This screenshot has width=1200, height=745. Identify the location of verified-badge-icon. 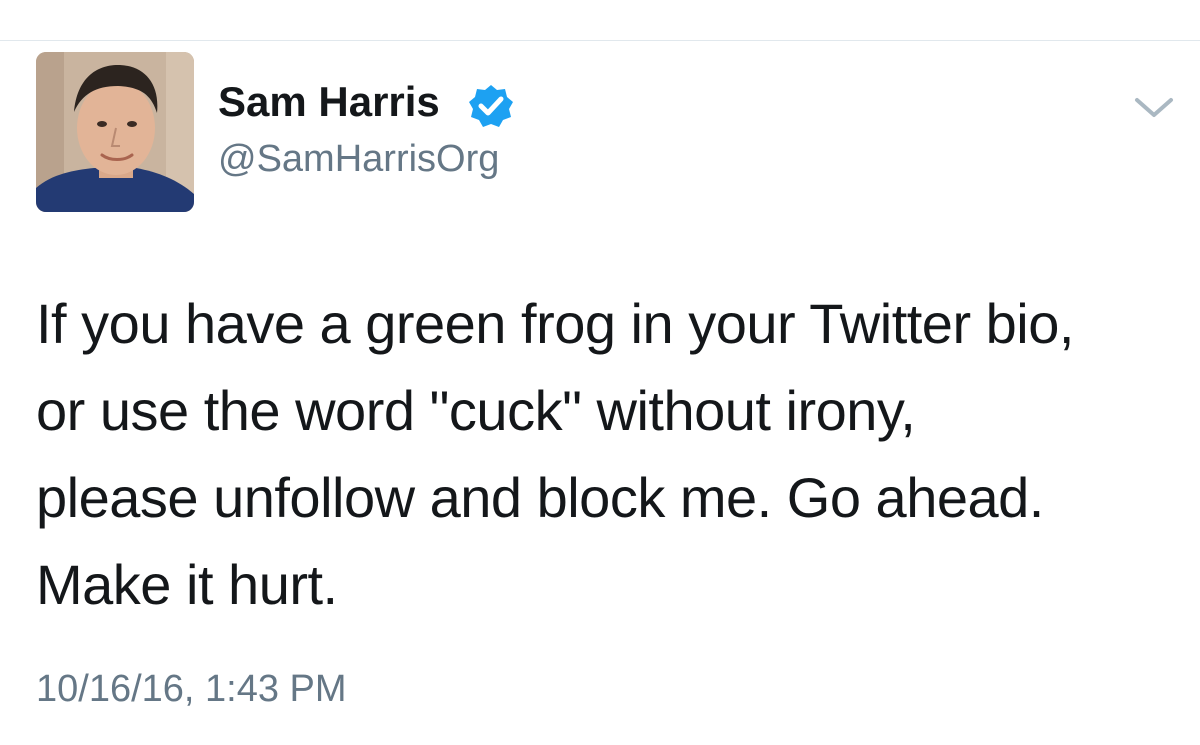
(491, 106).